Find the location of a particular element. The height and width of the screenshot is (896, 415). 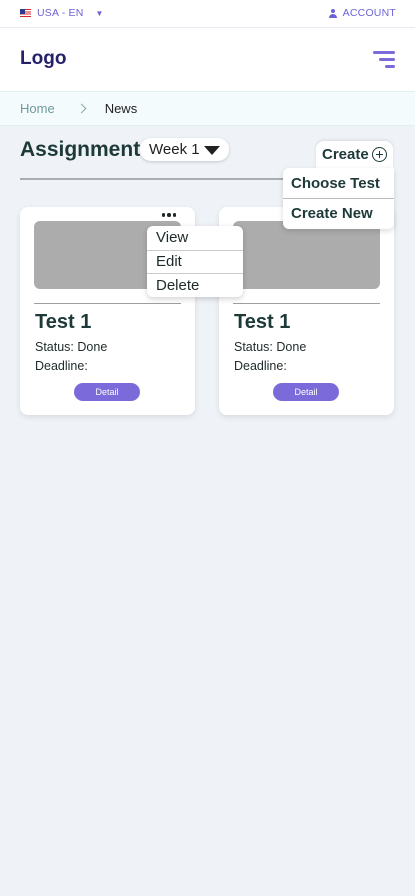

caret-down-icon is located at coordinates (212, 150).